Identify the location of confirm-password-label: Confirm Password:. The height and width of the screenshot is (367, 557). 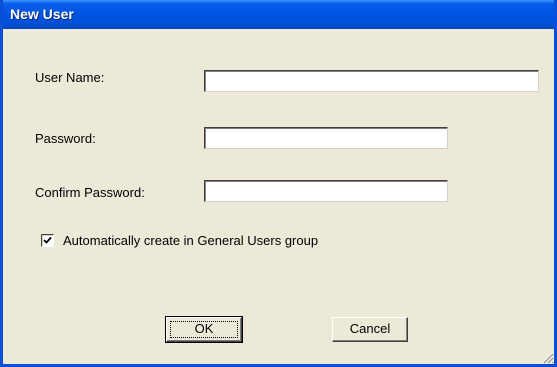
(90, 192).